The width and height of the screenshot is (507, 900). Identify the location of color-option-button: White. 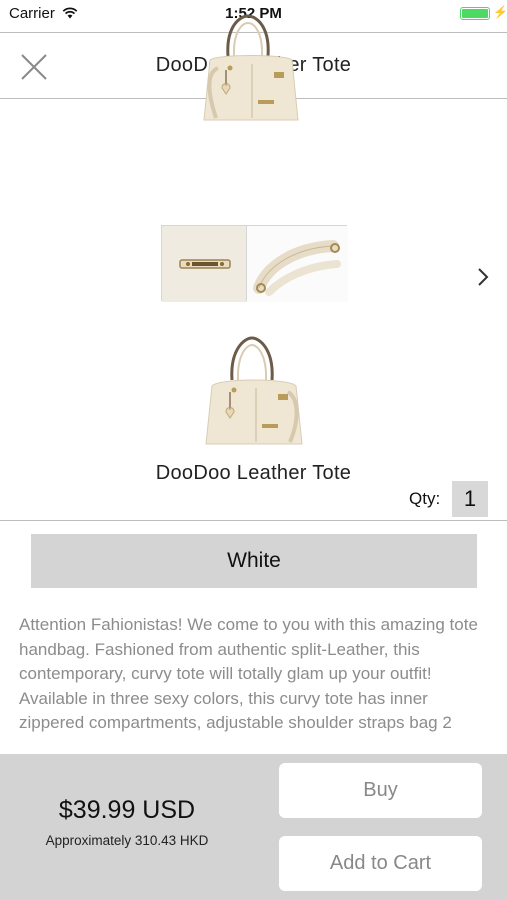
(254, 561).